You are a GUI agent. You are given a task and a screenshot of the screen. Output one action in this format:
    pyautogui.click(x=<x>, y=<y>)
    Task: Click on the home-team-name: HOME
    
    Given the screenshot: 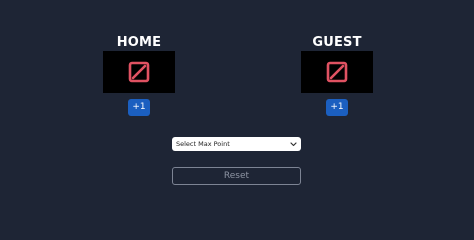 What is the action you would take?
    pyautogui.click(x=139, y=42)
    